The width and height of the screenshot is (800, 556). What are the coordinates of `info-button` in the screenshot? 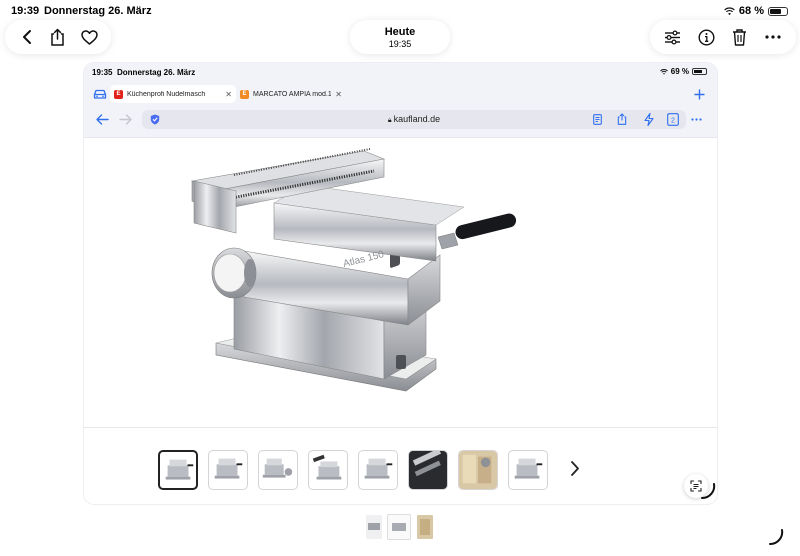 It's located at (706, 37).